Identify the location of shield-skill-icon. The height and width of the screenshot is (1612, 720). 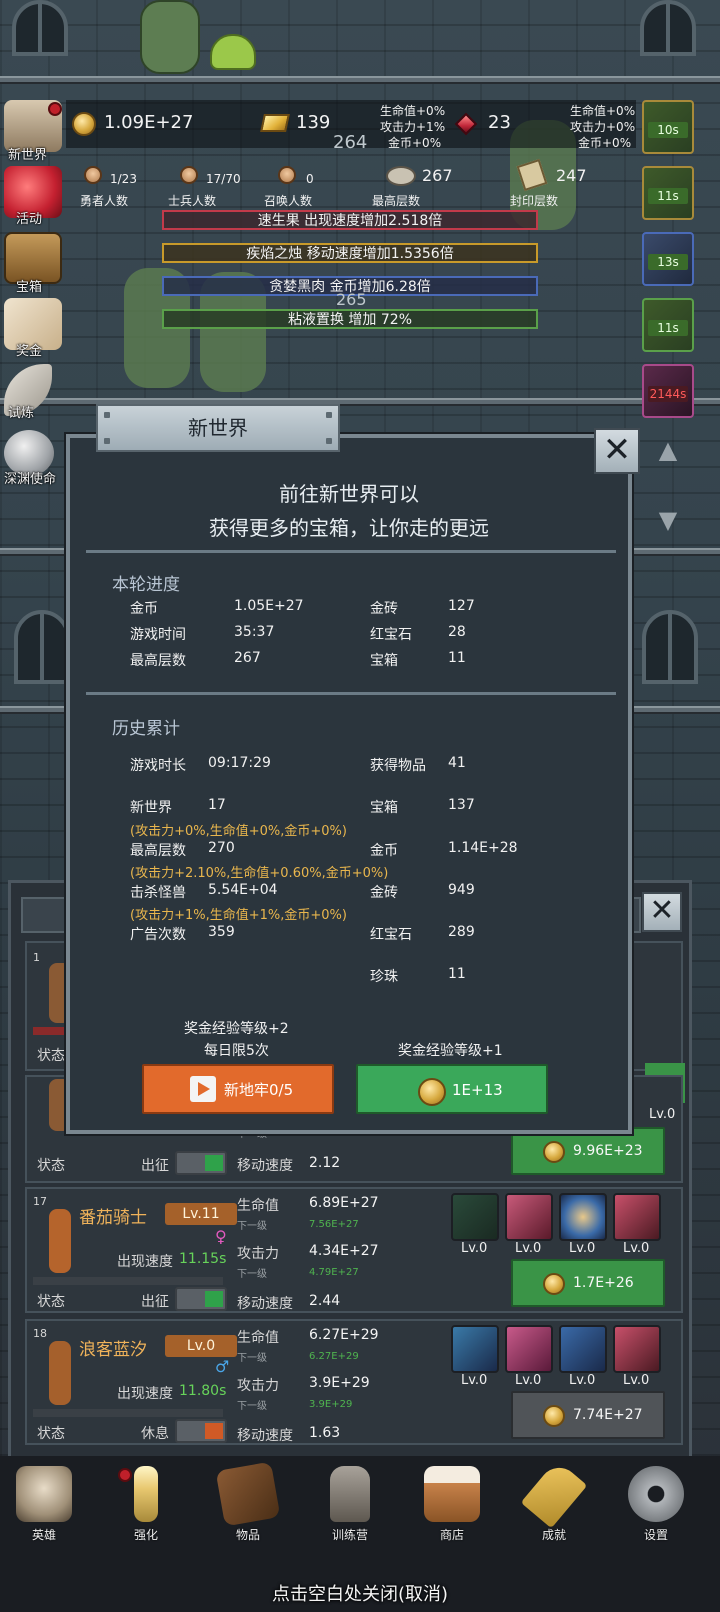
(475, 1217).